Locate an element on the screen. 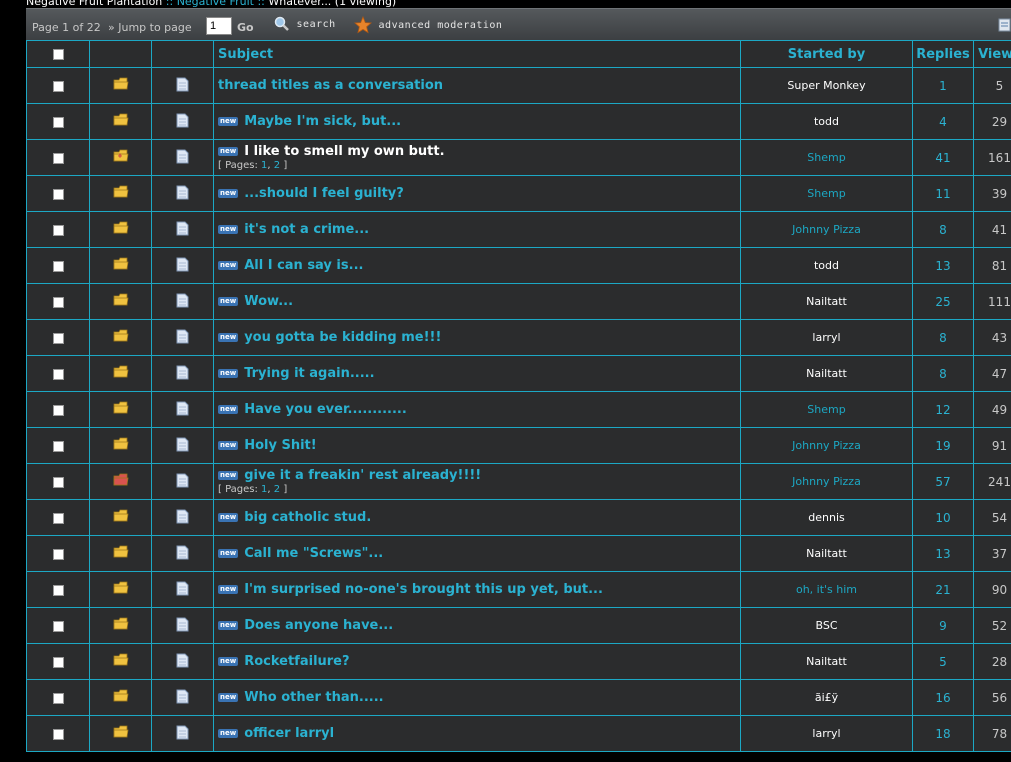 This screenshot has width=1011, height=762. thread-row: new you gotta be kidding me!!! larryl 8 43 is located at coordinates (518, 337).